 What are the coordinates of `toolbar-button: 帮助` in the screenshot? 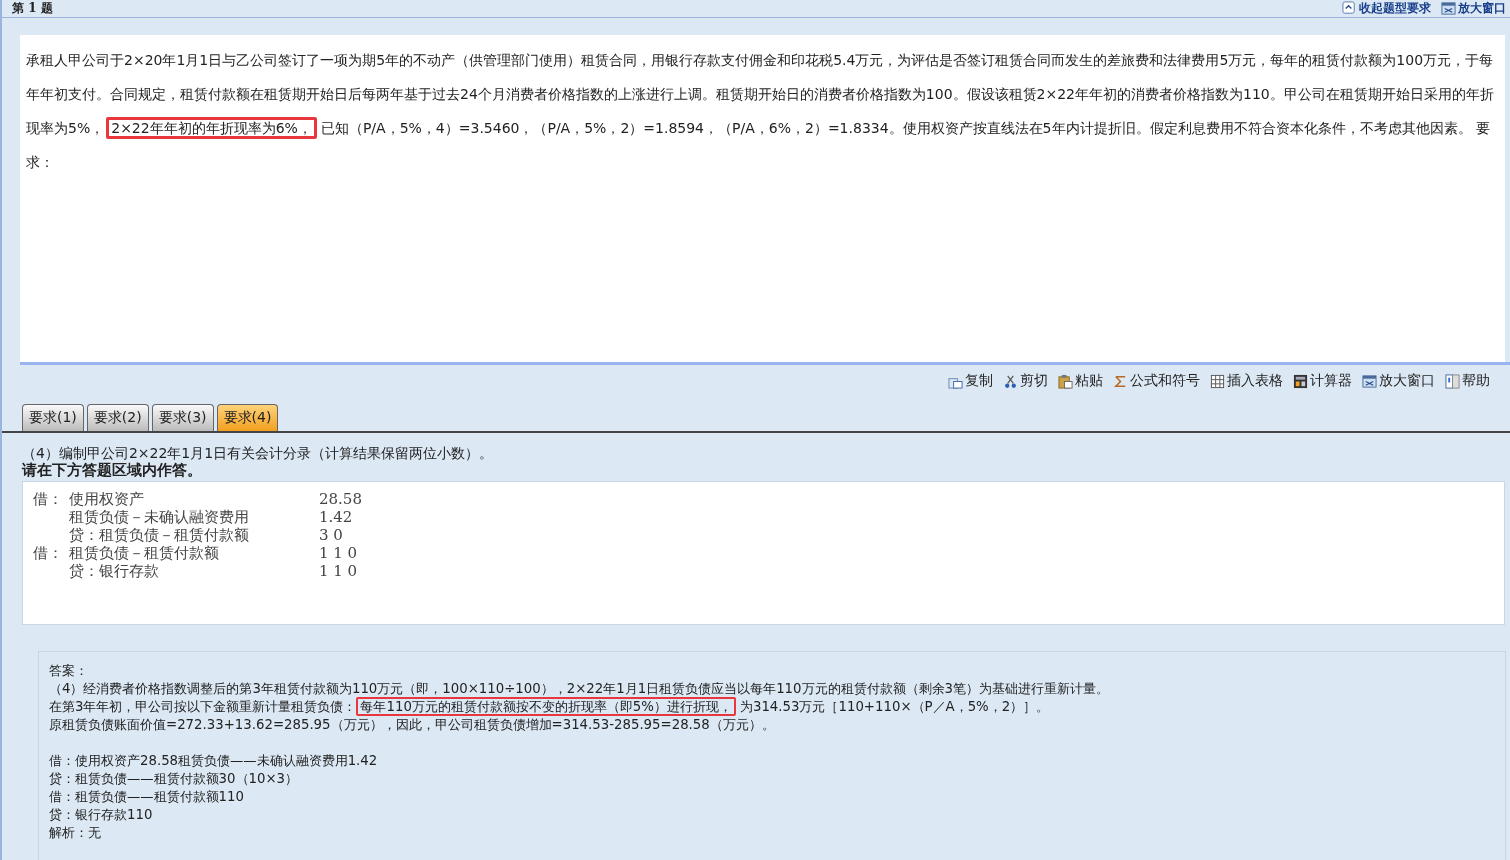 It's located at (1476, 381).